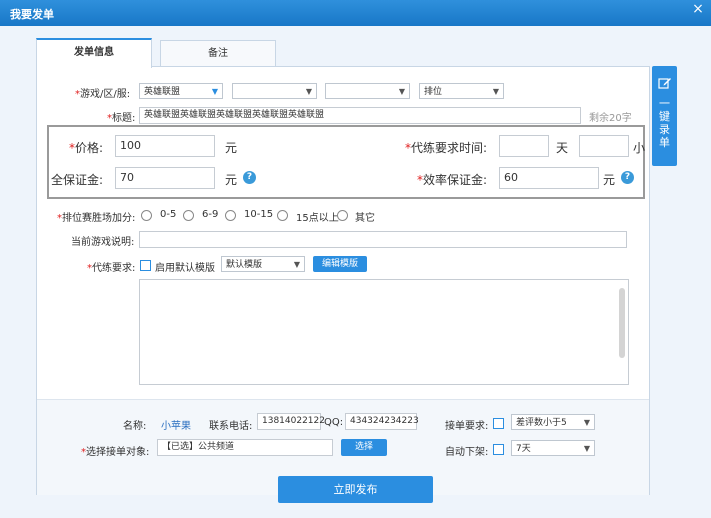 The height and width of the screenshot is (518, 711). Describe the element at coordinates (446, 148) in the screenshot. I see `time-label: *代练要求时间:` at that location.